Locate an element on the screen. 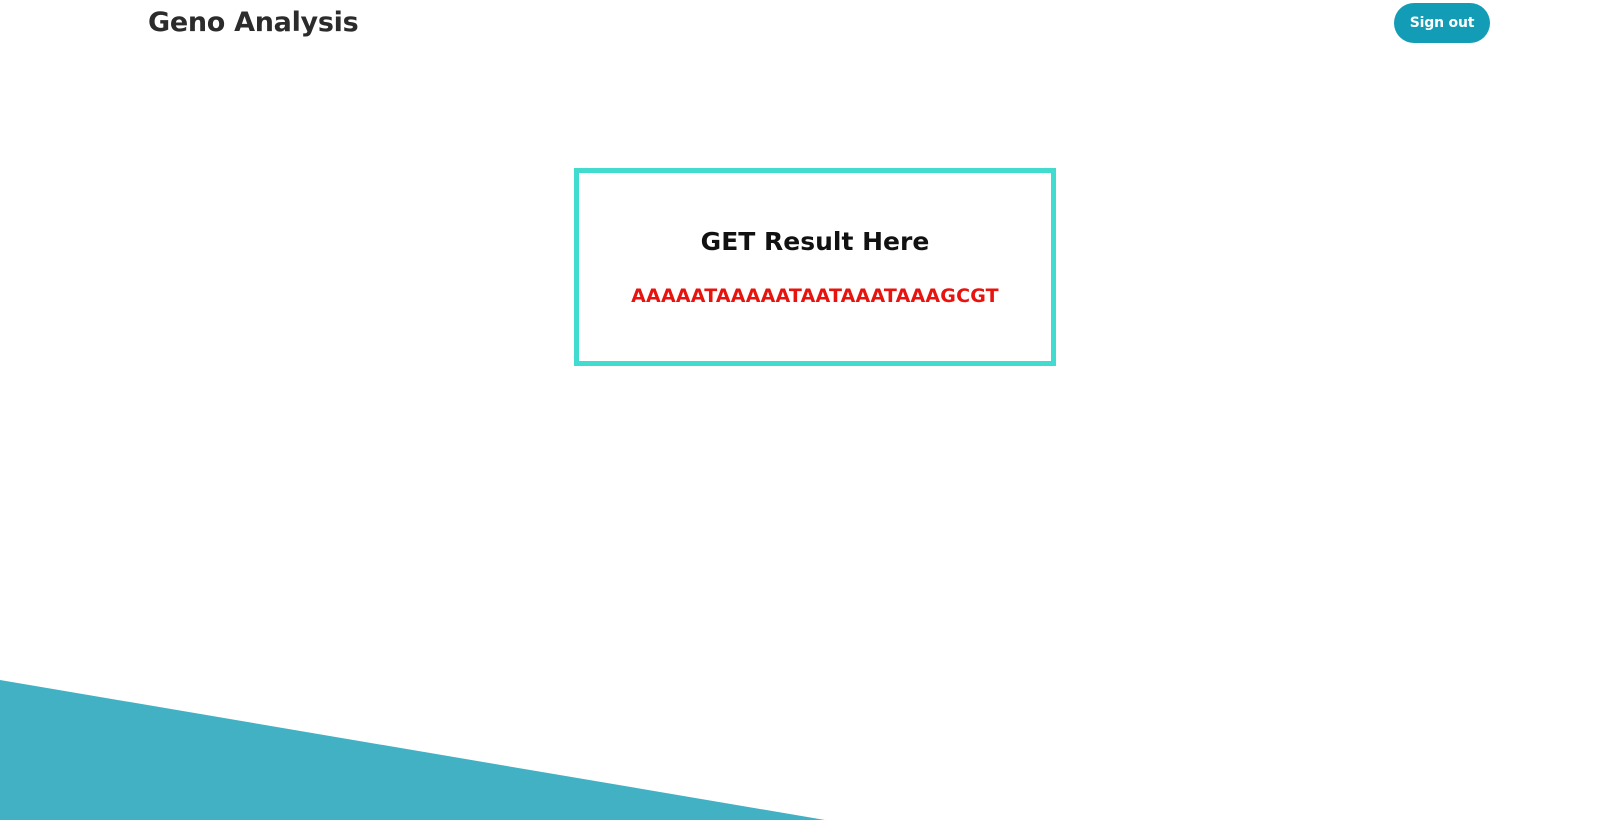  result-sequence: AAAAATAAAAATAATAAATAAAGCGT is located at coordinates (815, 296).